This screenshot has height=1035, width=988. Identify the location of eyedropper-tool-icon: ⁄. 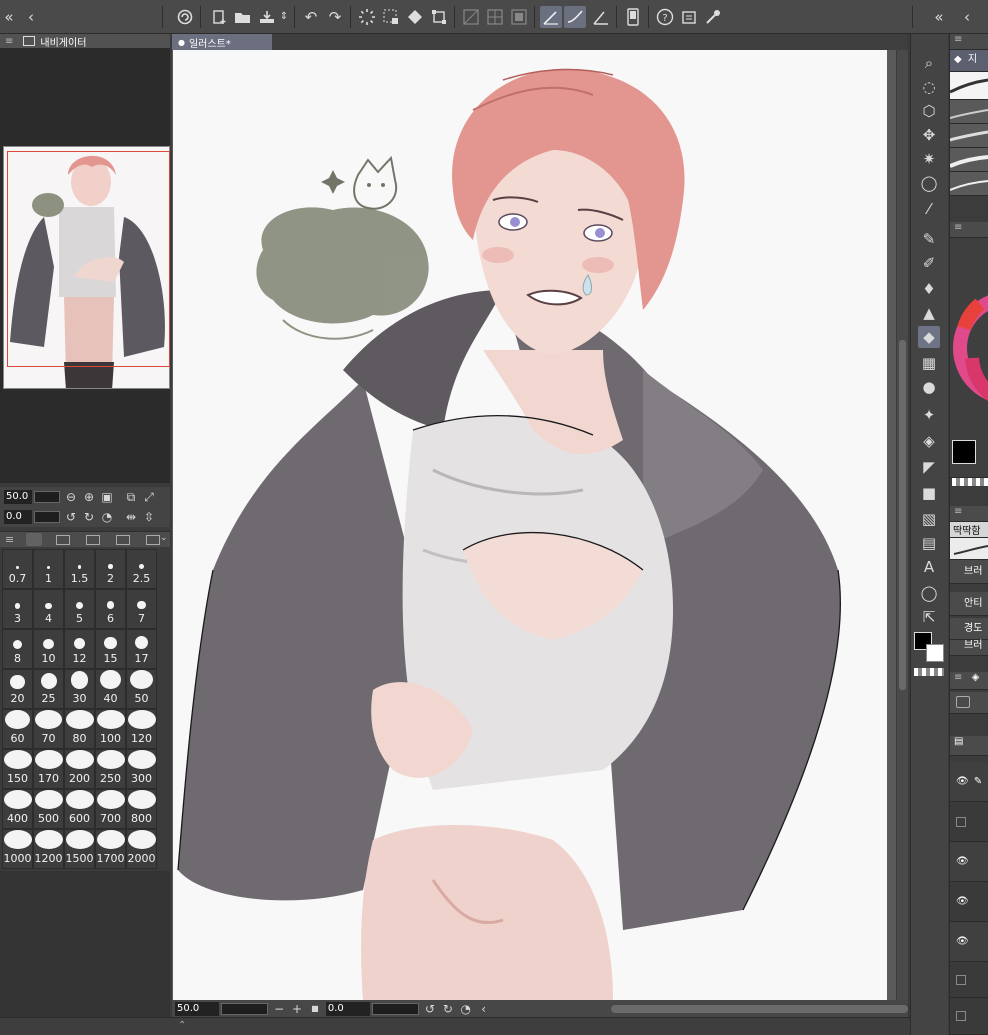
(929, 209).